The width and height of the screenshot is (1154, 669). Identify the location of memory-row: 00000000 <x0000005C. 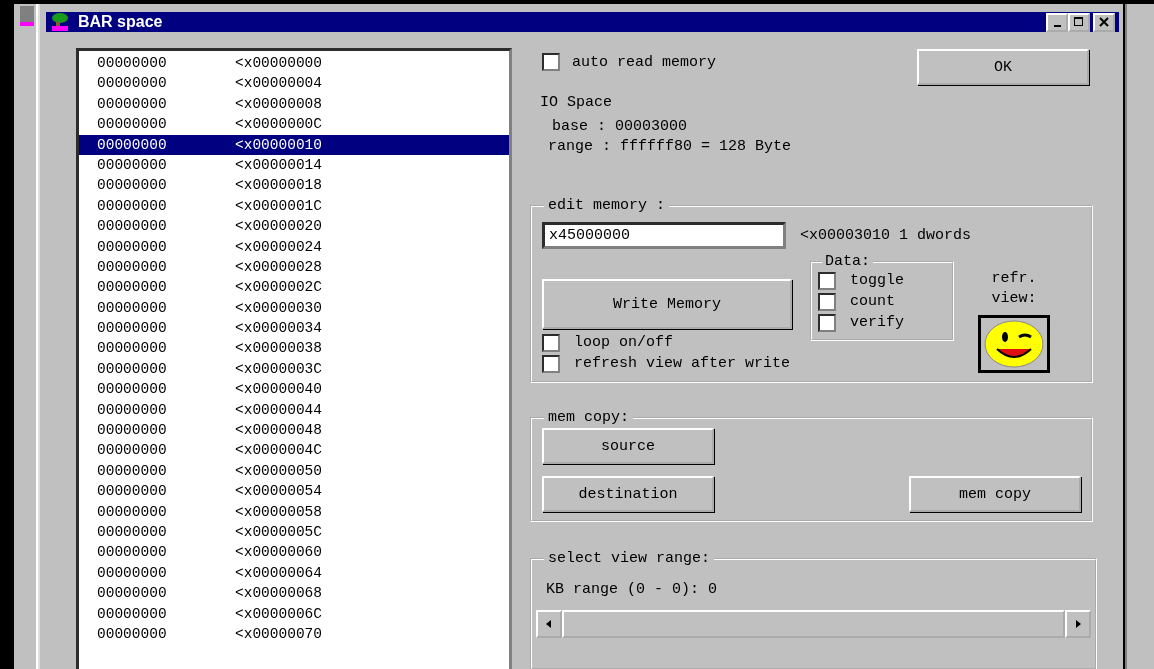
(294, 532).